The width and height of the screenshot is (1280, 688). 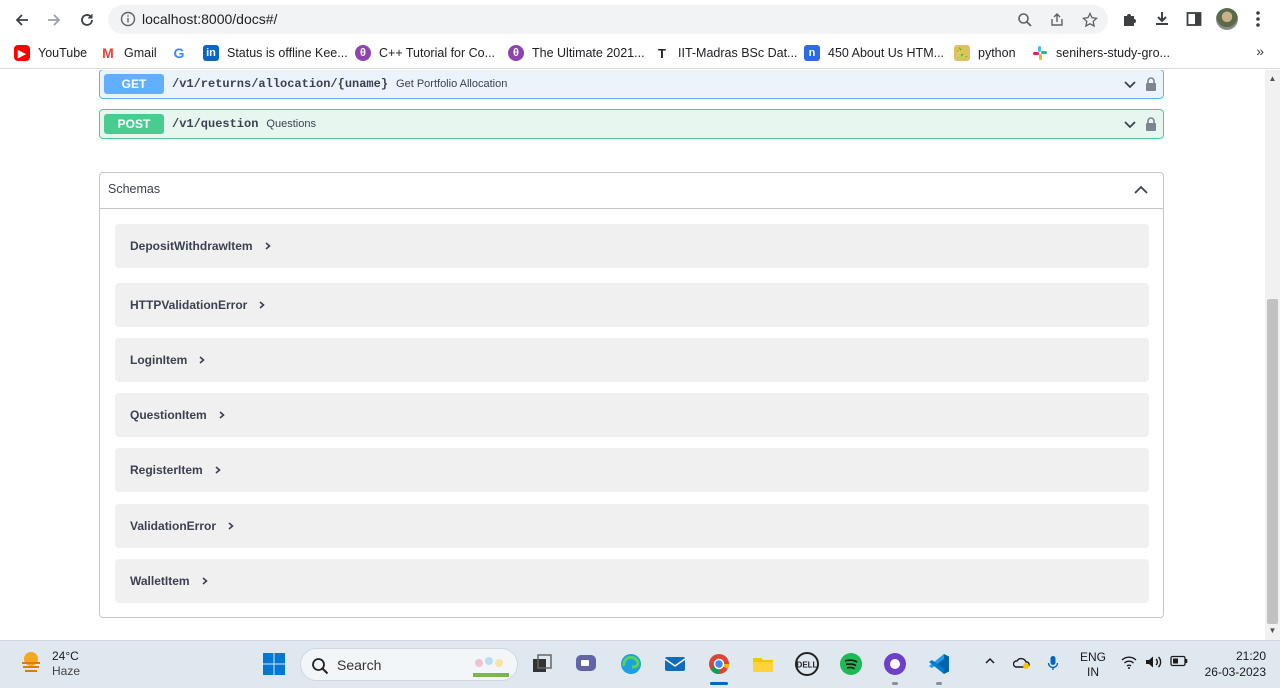 I want to click on youtube-icon: ▶, so click(x=22, y=53).